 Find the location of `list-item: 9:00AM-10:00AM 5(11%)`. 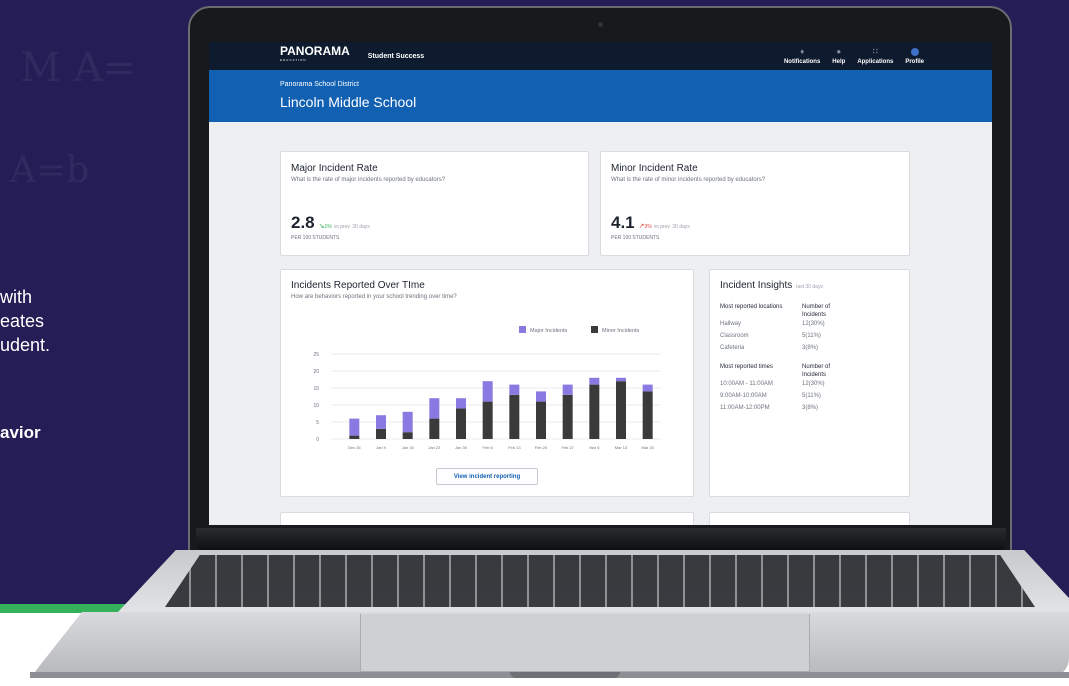

list-item: 9:00AM-10:00AM 5(11%) is located at coordinates (770, 396).